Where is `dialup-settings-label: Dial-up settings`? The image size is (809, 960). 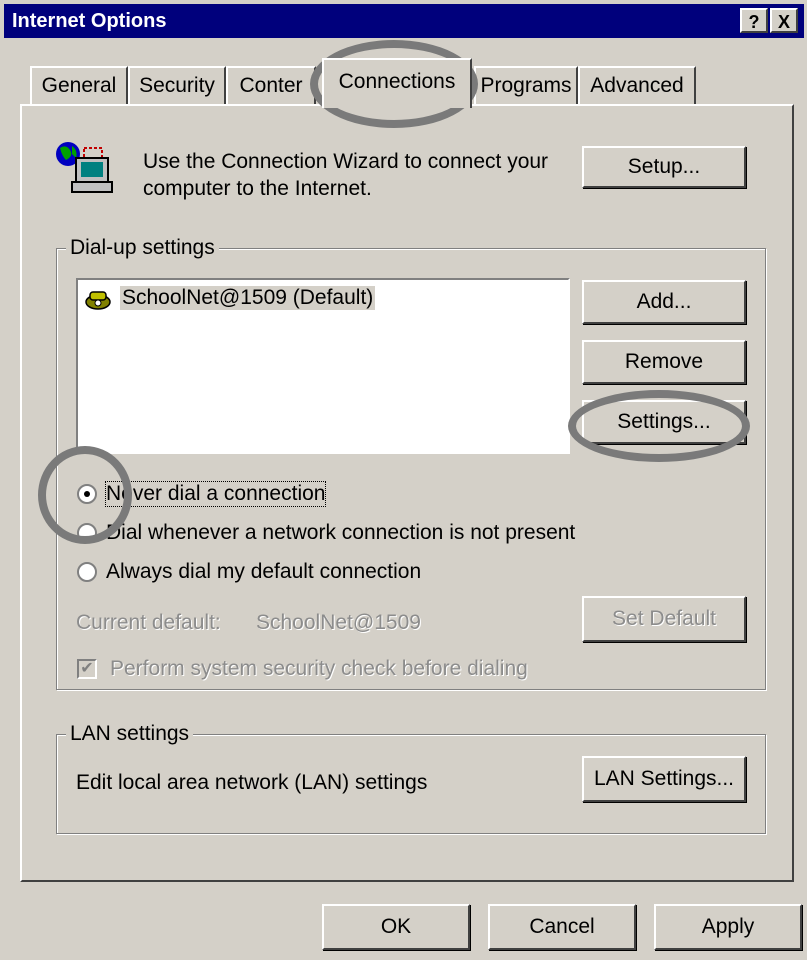
dialup-settings-label: Dial-up settings is located at coordinates (142, 248).